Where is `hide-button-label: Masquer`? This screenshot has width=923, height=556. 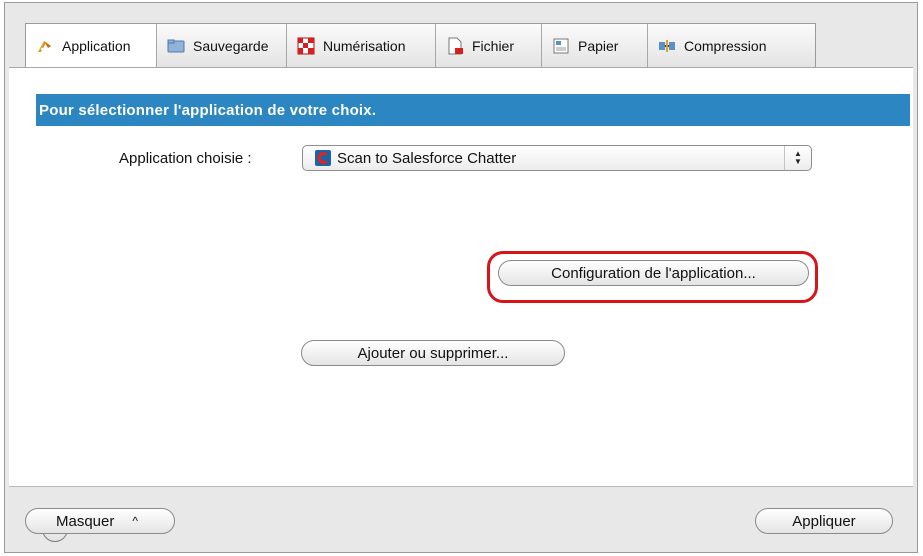
hide-button-label: Masquer is located at coordinates (85, 521).